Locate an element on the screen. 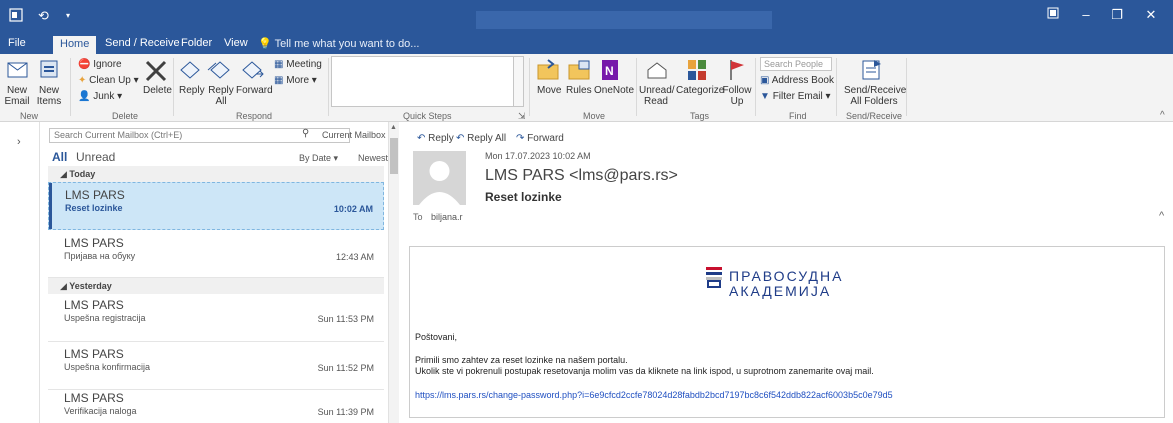 This screenshot has height=423, width=1173. tab-folder: Folder is located at coordinates (196, 43).